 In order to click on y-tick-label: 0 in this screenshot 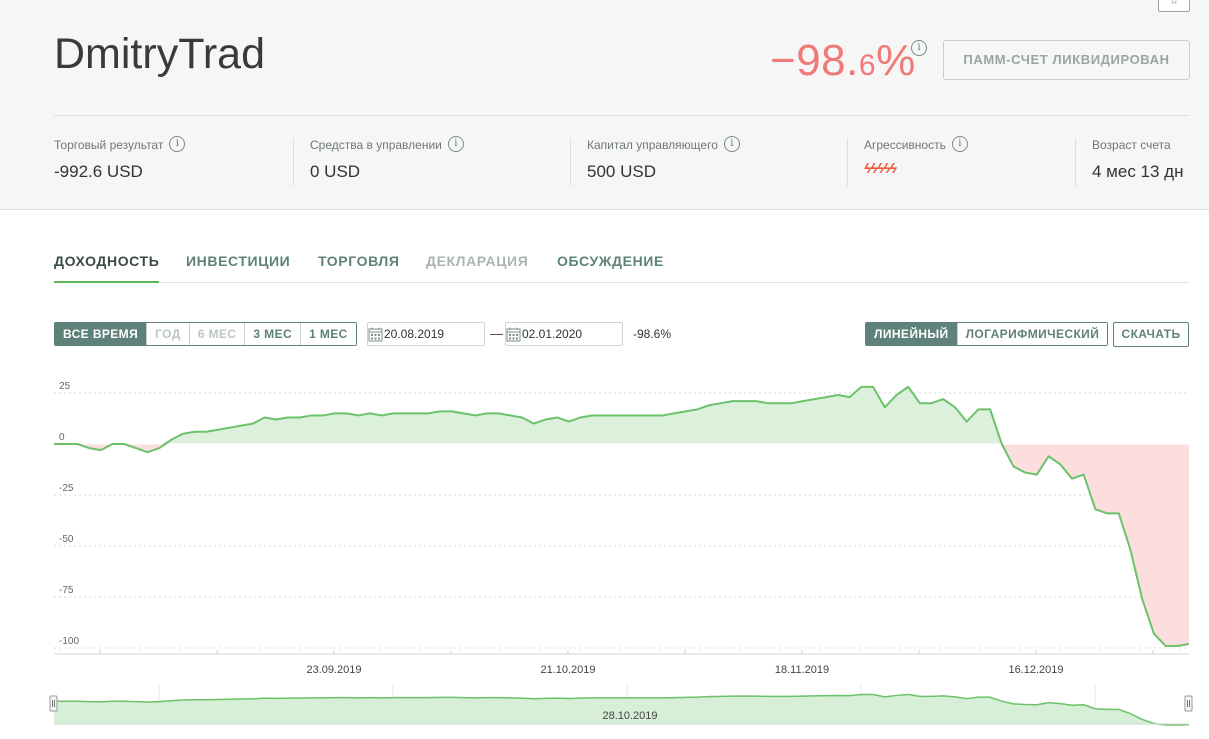, I will do `click(62, 437)`.